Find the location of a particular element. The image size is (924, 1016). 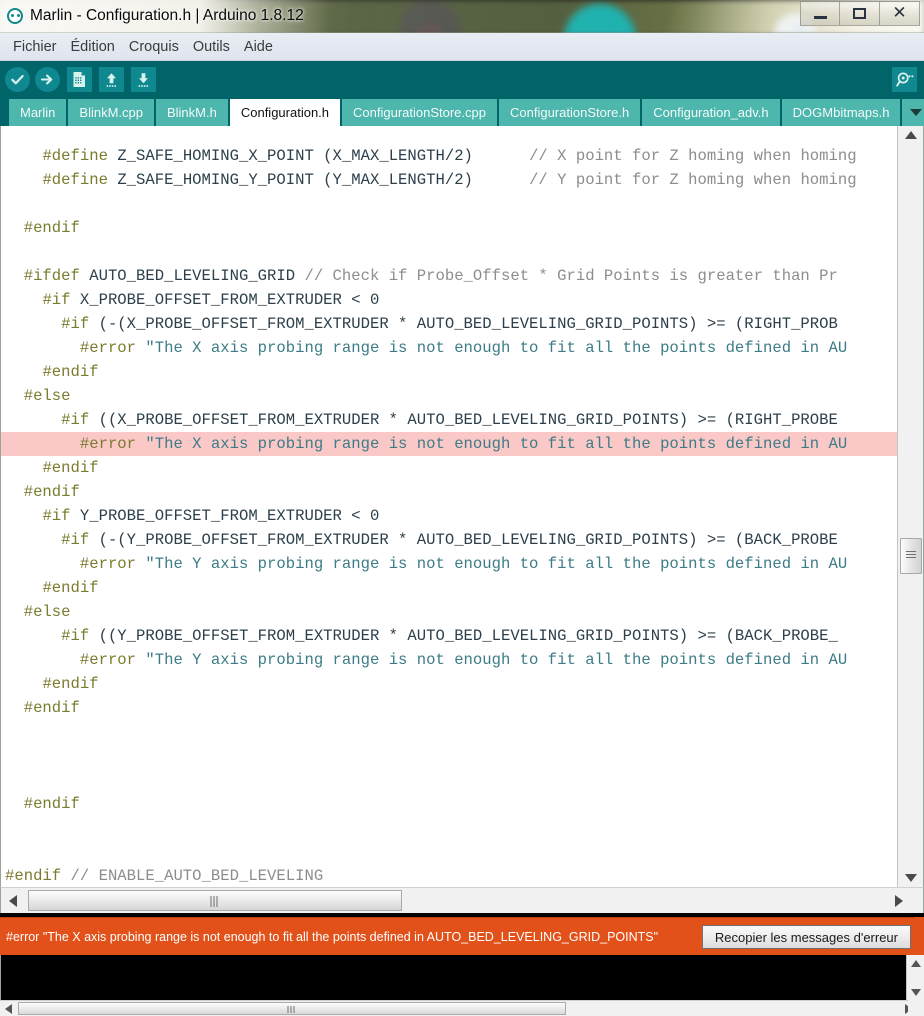

editor-vertical-scrollbar is located at coordinates (910, 506).